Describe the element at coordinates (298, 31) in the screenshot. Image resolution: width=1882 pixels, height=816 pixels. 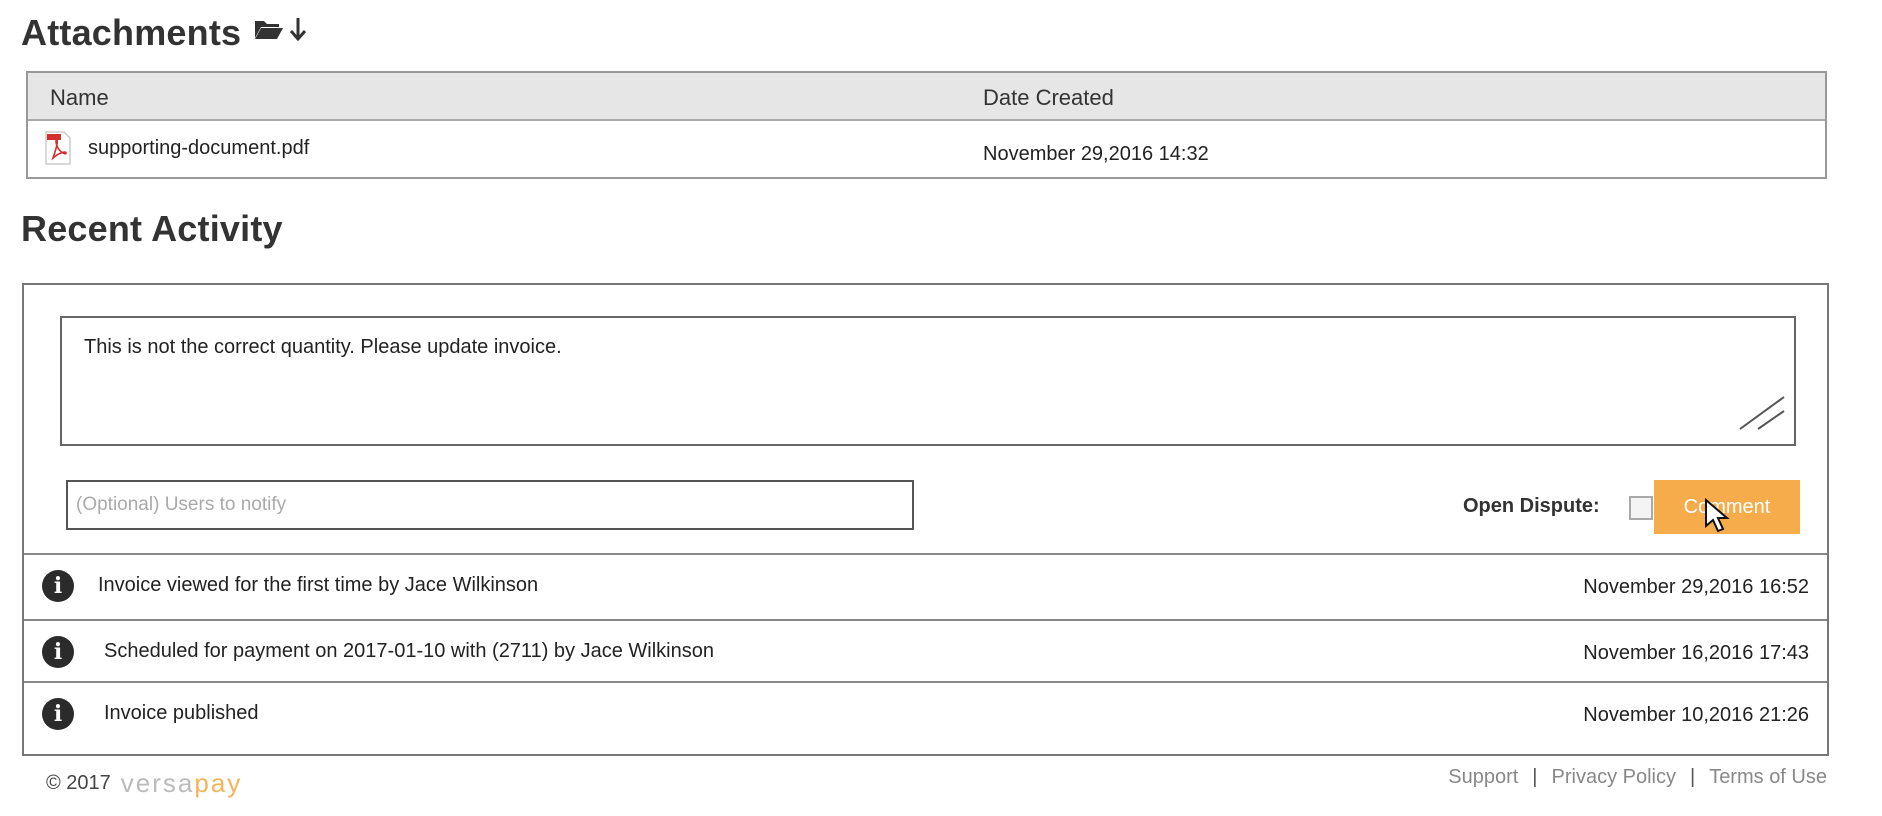
I see `download-arrow-icon` at that location.